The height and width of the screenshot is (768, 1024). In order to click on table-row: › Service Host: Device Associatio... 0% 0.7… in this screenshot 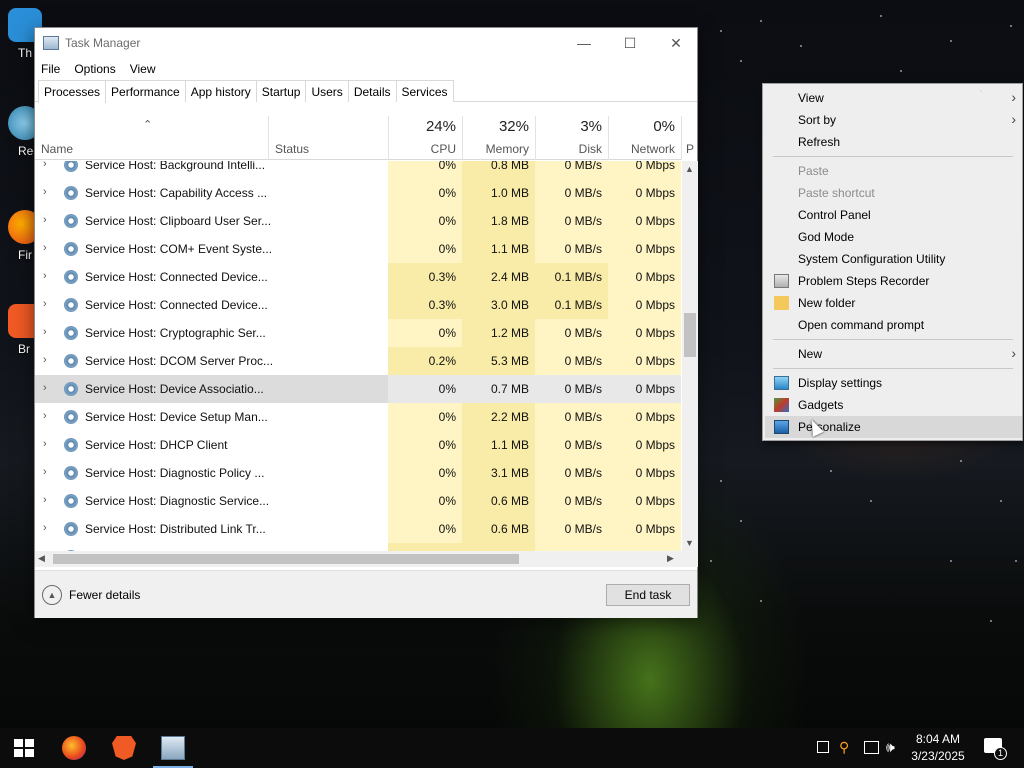, I will do `click(358, 389)`.